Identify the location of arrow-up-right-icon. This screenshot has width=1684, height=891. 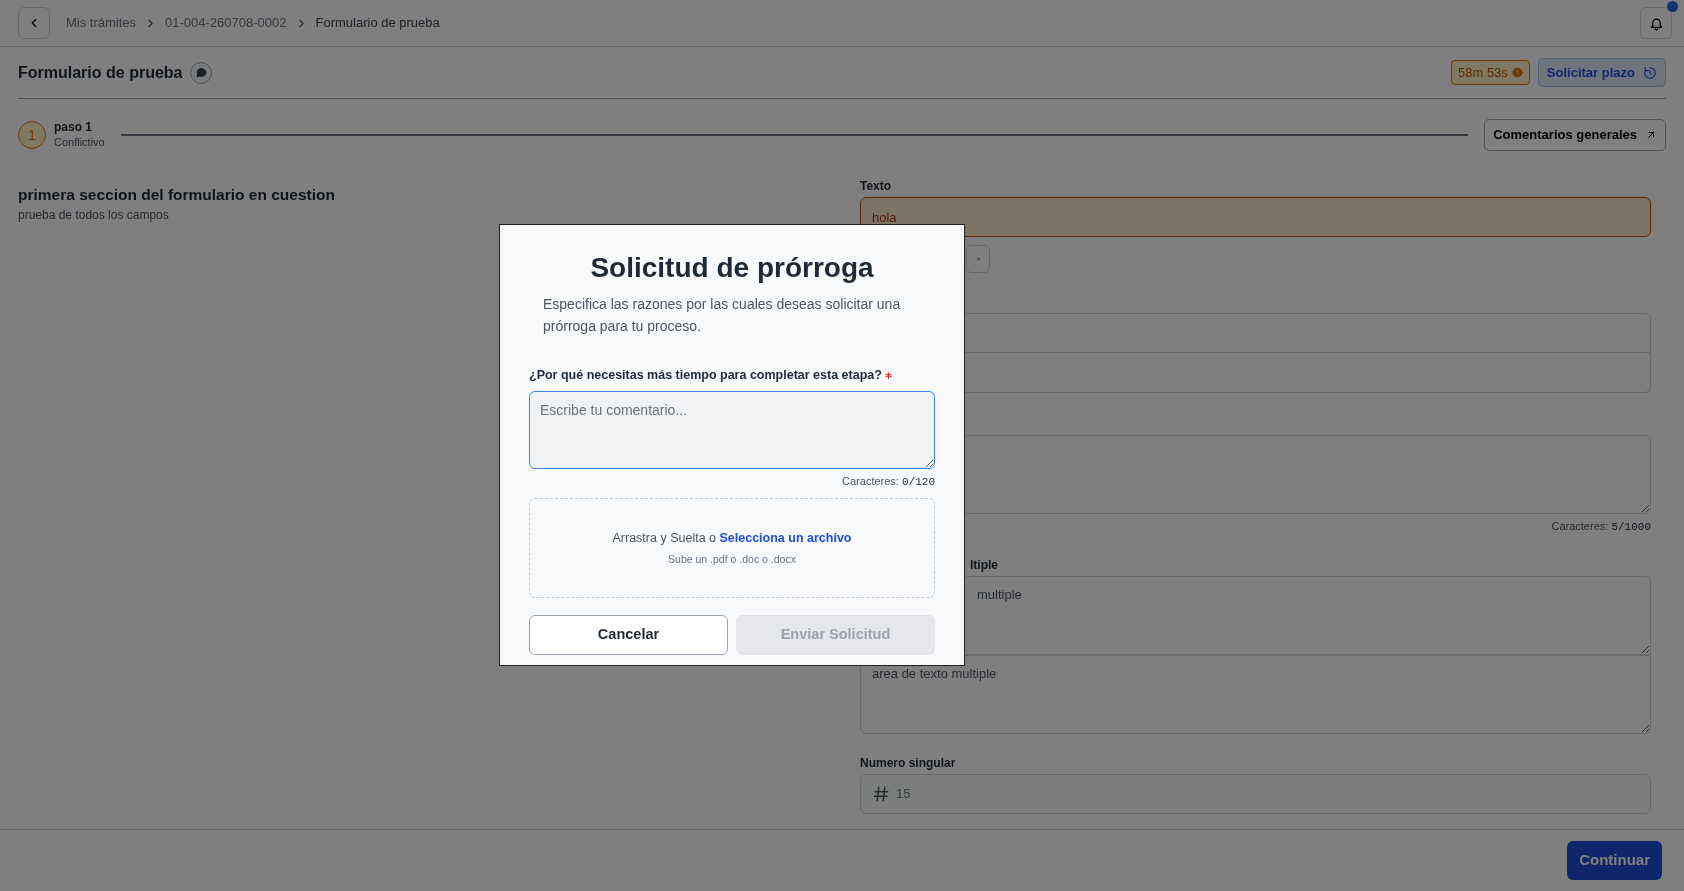
(1651, 135).